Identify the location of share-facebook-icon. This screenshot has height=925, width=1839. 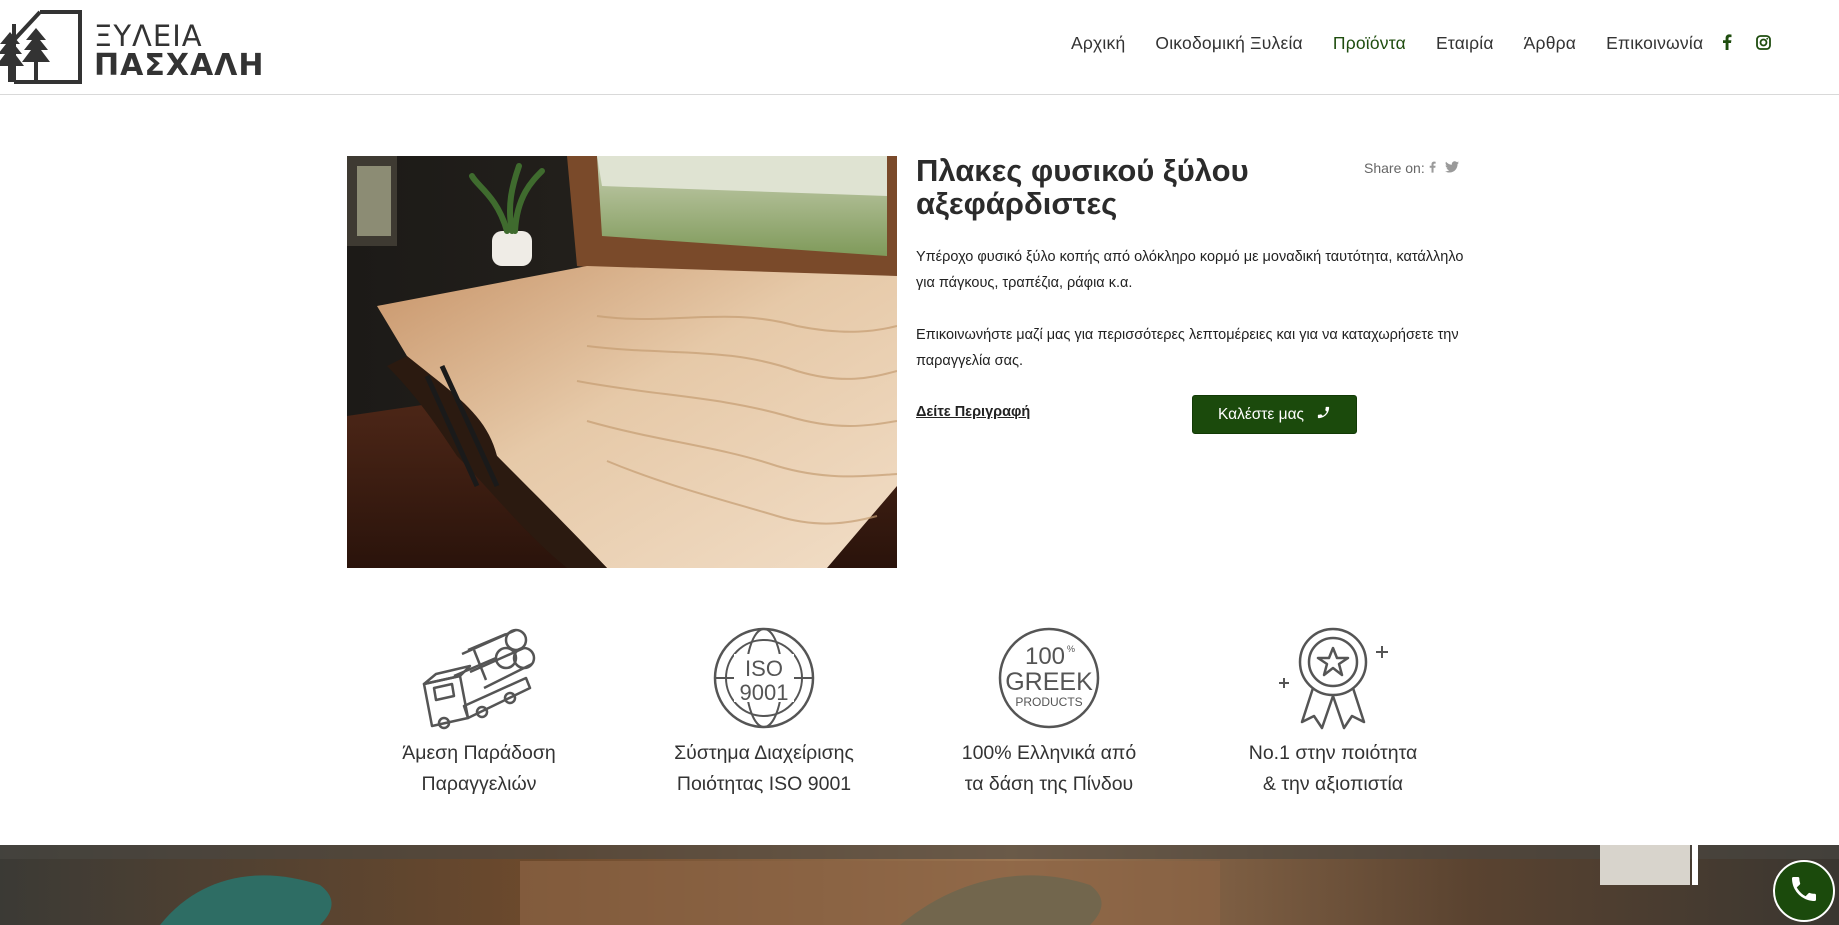
(1432, 168).